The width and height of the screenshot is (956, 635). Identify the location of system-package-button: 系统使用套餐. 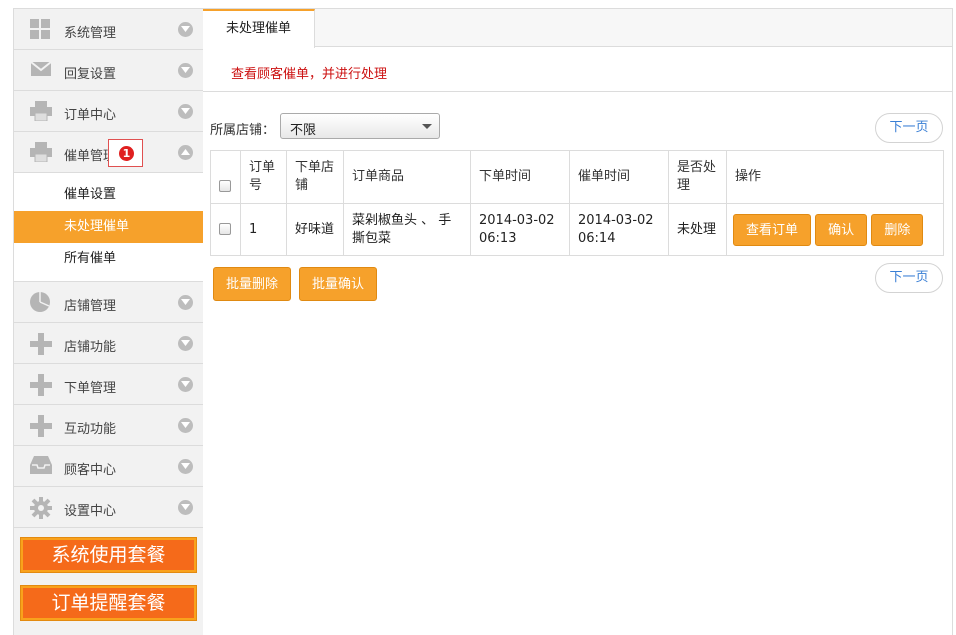
(108, 555).